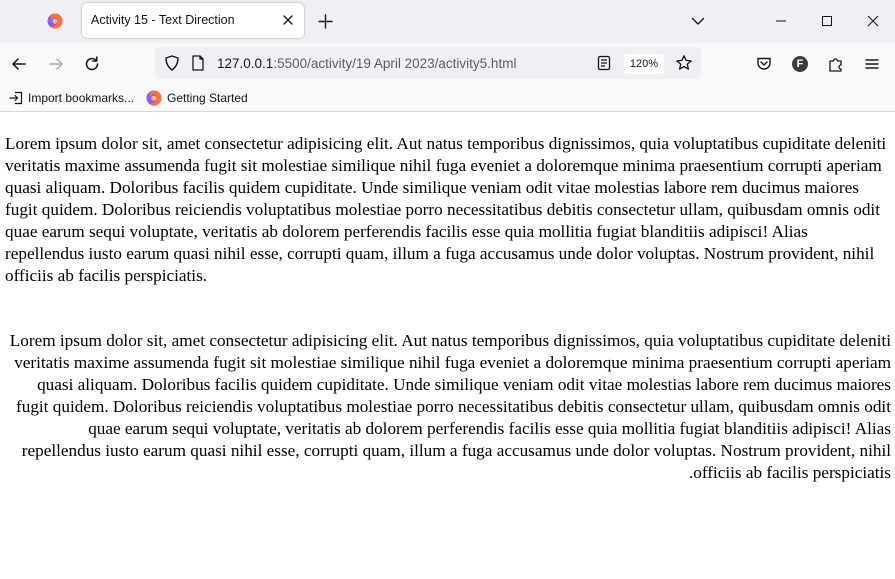 This screenshot has width=895, height=579. Describe the element at coordinates (172, 63) in the screenshot. I see `tracking-protection-shield-icon` at that location.